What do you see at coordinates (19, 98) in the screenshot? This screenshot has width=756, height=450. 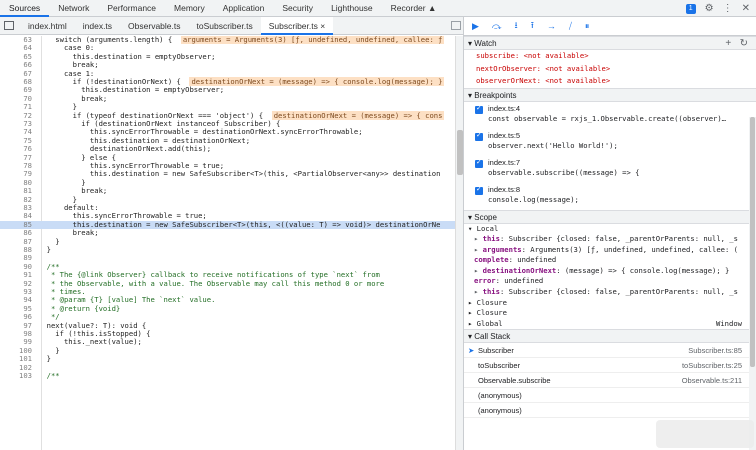 I see `line-number: 70` at bounding box center [19, 98].